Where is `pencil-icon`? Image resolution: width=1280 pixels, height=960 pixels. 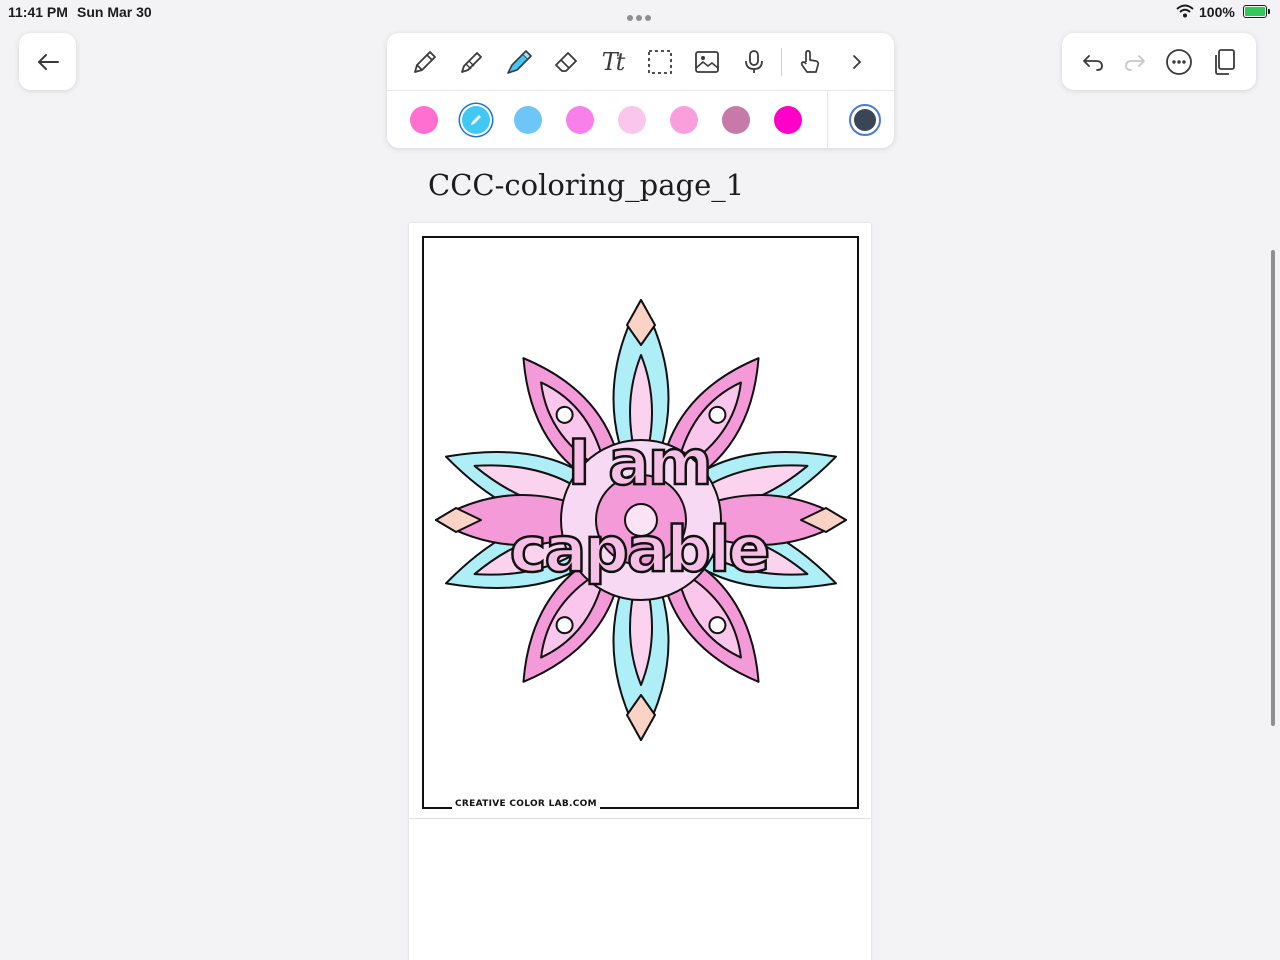
pencil-icon is located at coordinates (471, 62).